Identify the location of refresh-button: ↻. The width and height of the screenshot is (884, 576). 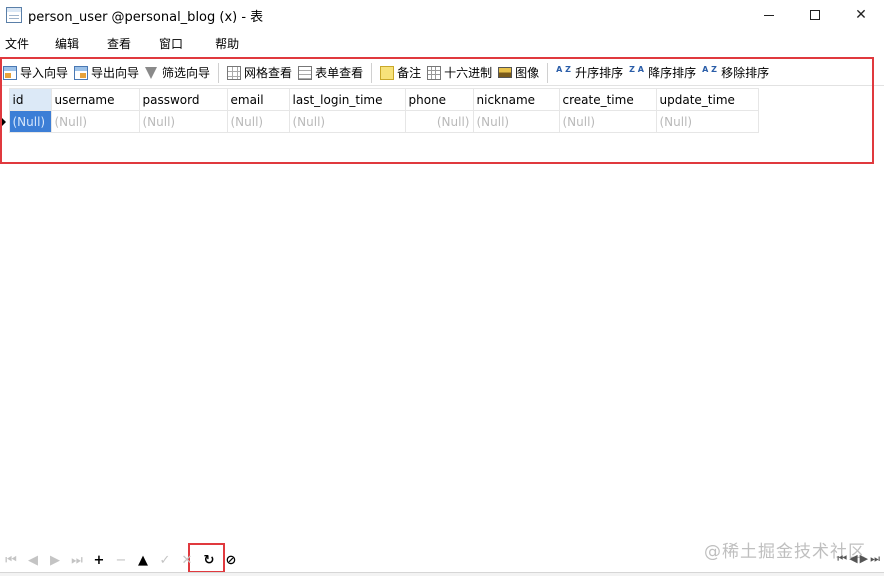
(209, 560).